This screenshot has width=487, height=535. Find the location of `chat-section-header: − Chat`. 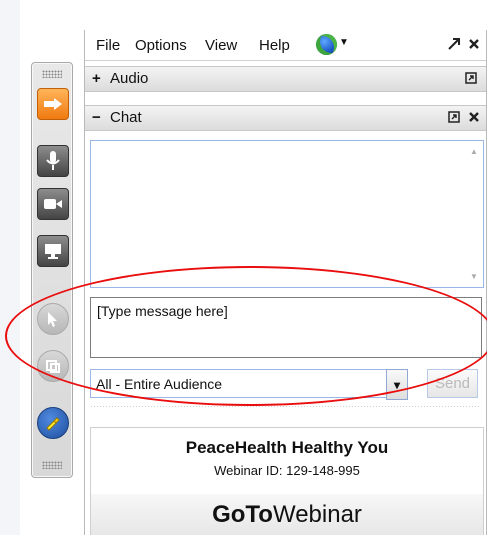

chat-section-header: − Chat is located at coordinates (285, 118).